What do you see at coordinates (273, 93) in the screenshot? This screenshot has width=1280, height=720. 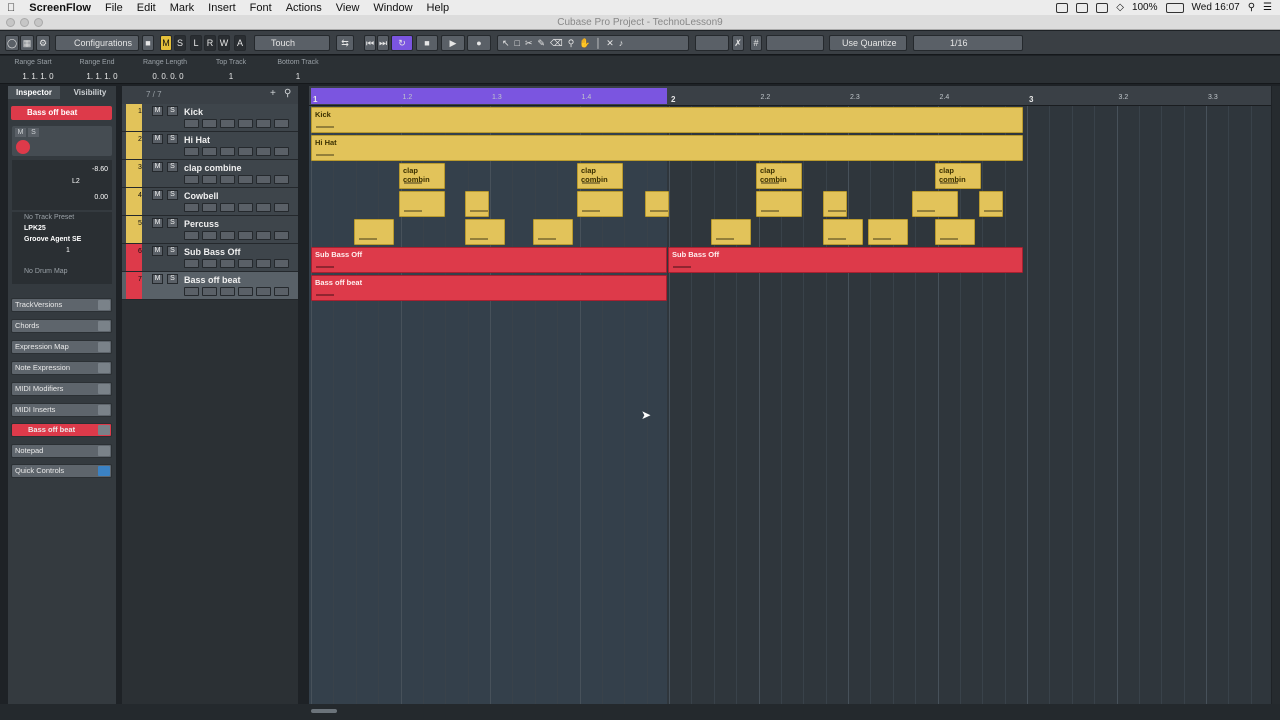 I see `add-track-icon: +` at bounding box center [273, 93].